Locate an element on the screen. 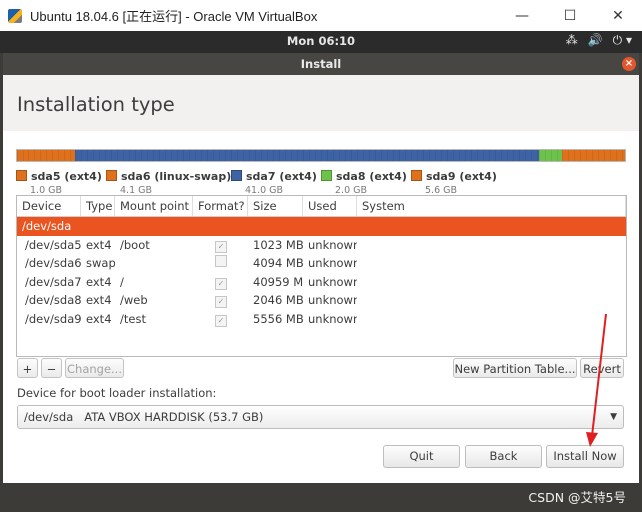 The width and height of the screenshot is (642, 512). ubuntu-top-bar: Mon 06:10 ⁂ 🔊 ⏻ ▾ is located at coordinates (321, 42).